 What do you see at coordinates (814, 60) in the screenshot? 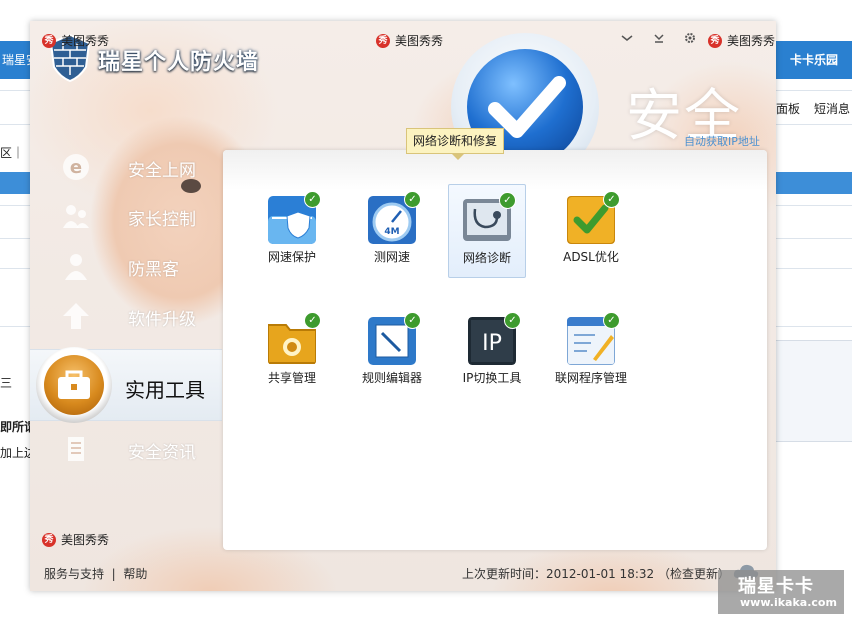
I see `bg-right-tab: 卡卡乐园` at bounding box center [814, 60].